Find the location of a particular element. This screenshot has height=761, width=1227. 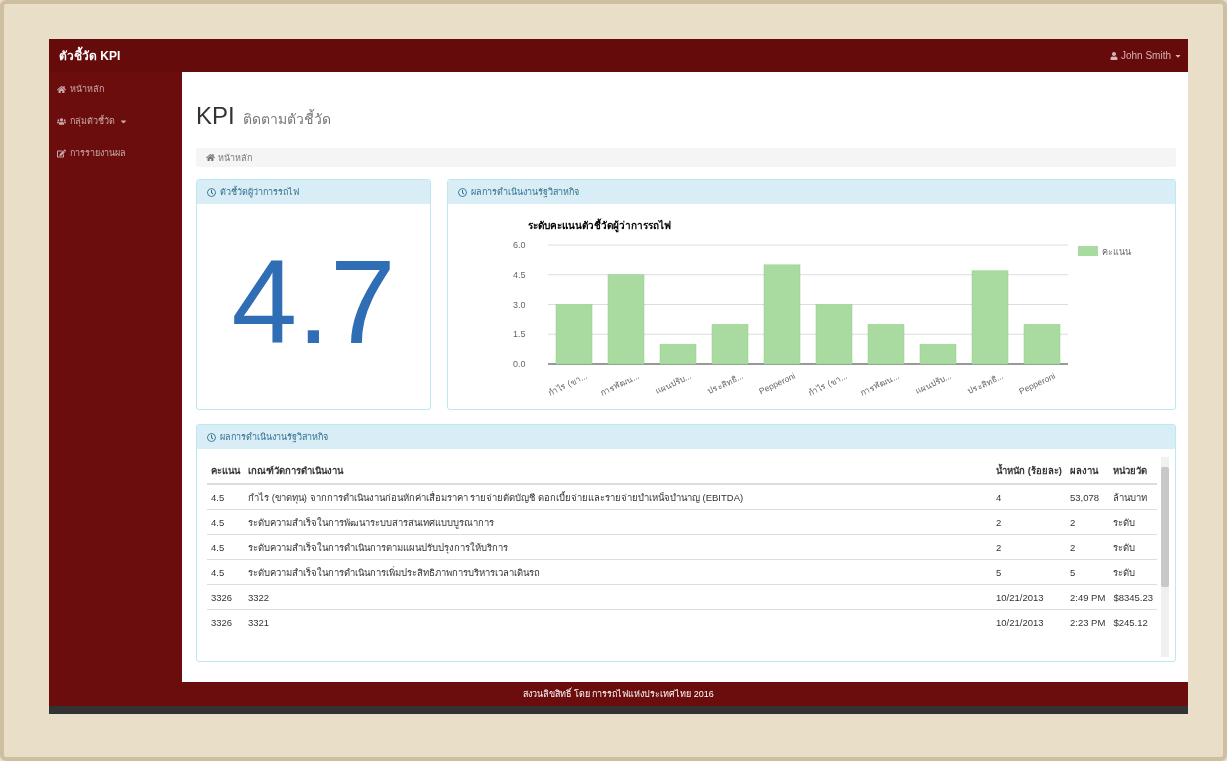

column-header: ผลงาน is located at coordinates (1088, 470).